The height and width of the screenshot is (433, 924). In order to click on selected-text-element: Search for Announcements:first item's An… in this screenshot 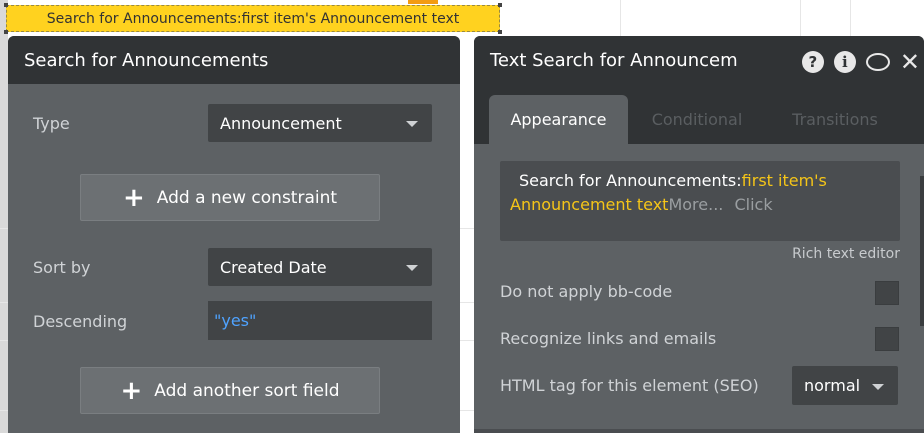, I will do `click(253, 18)`.